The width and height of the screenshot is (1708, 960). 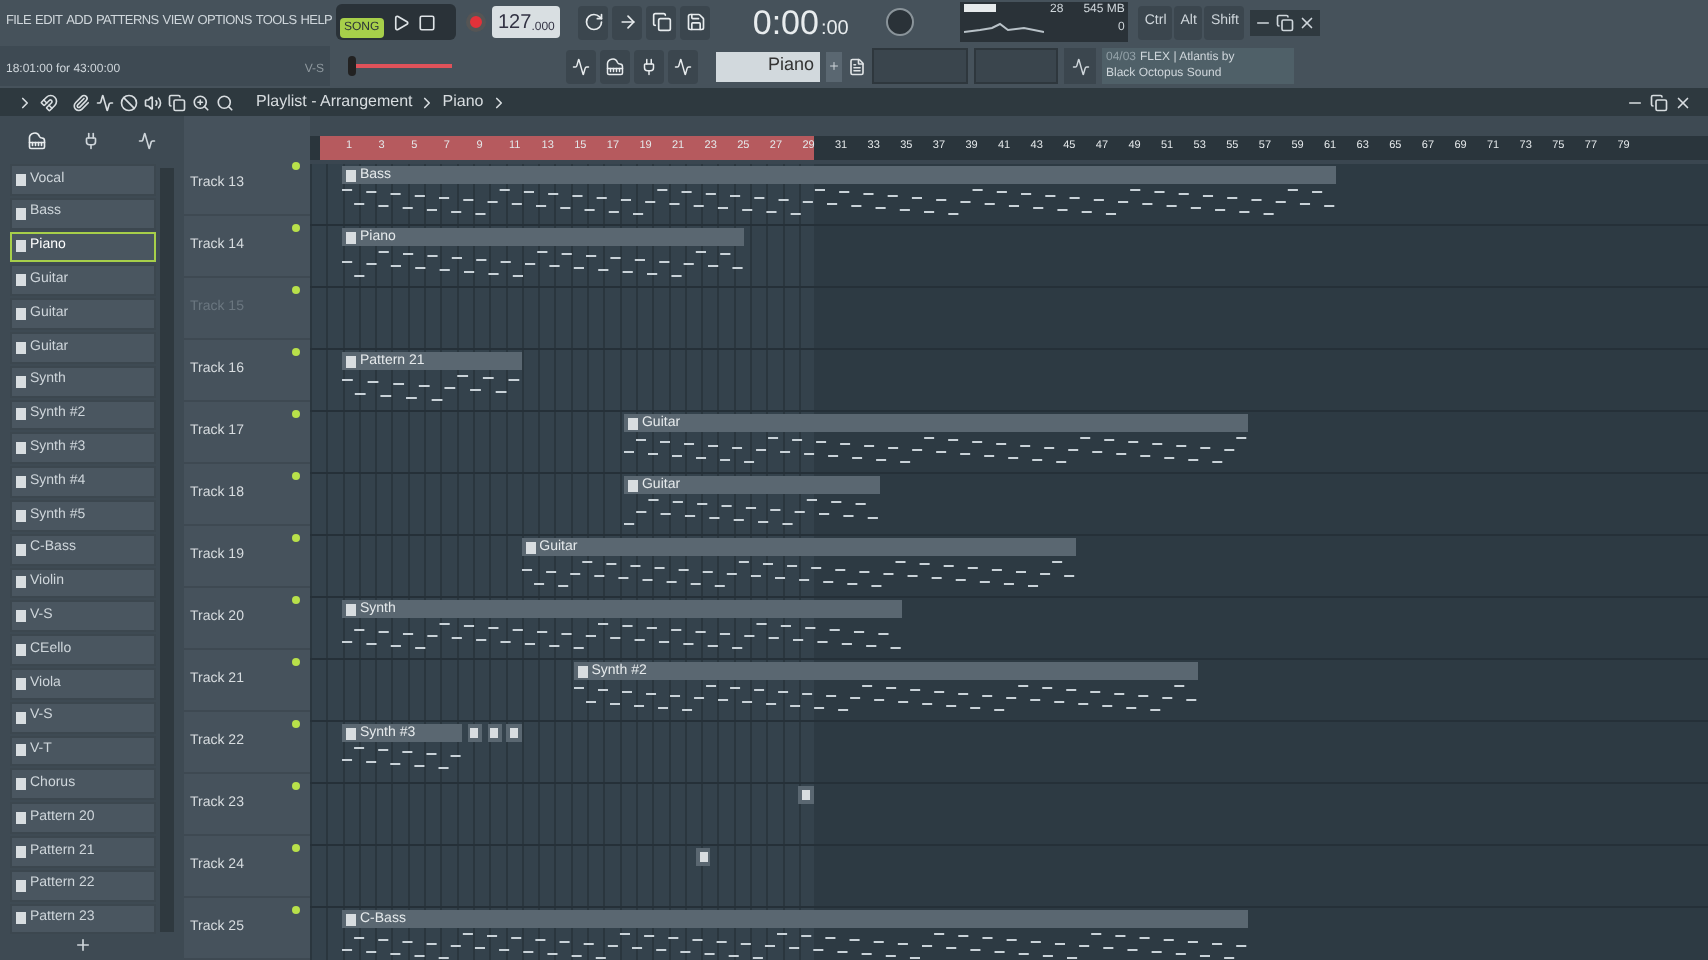 What do you see at coordinates (334, 102) in the screenshot?
I see `playlist-title: Playlist - Arrangement` at bounding box center [334, 102].